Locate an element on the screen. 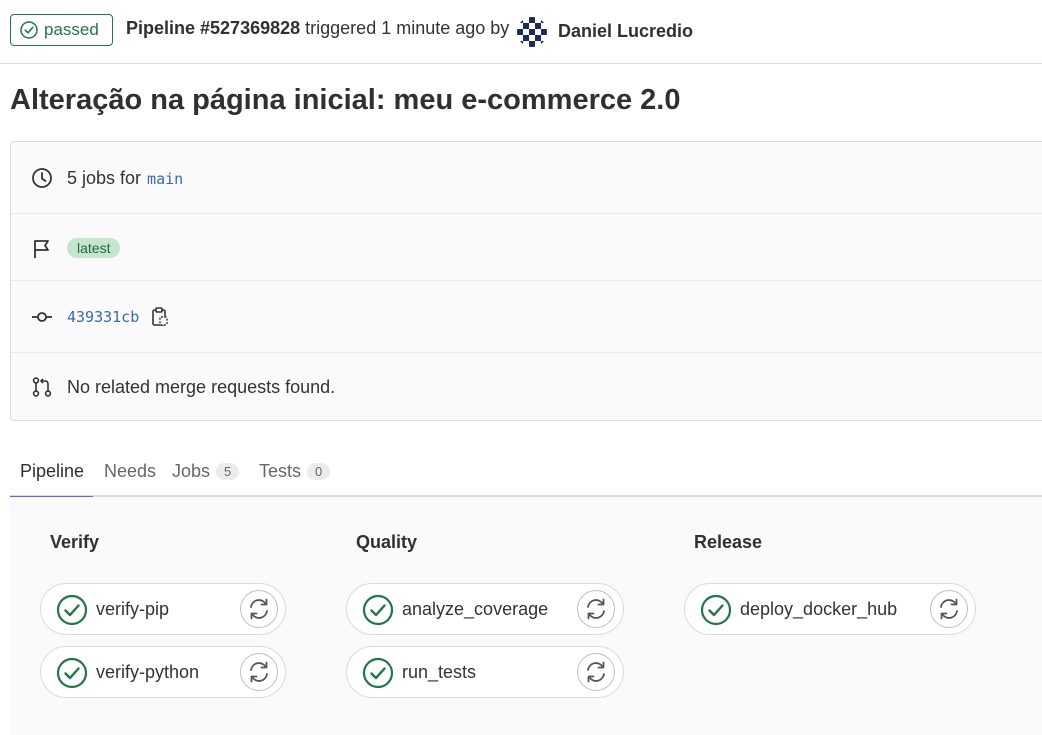 This screenshot has width=1042, height=735. commit-icon is located at coordinates (42, 317).